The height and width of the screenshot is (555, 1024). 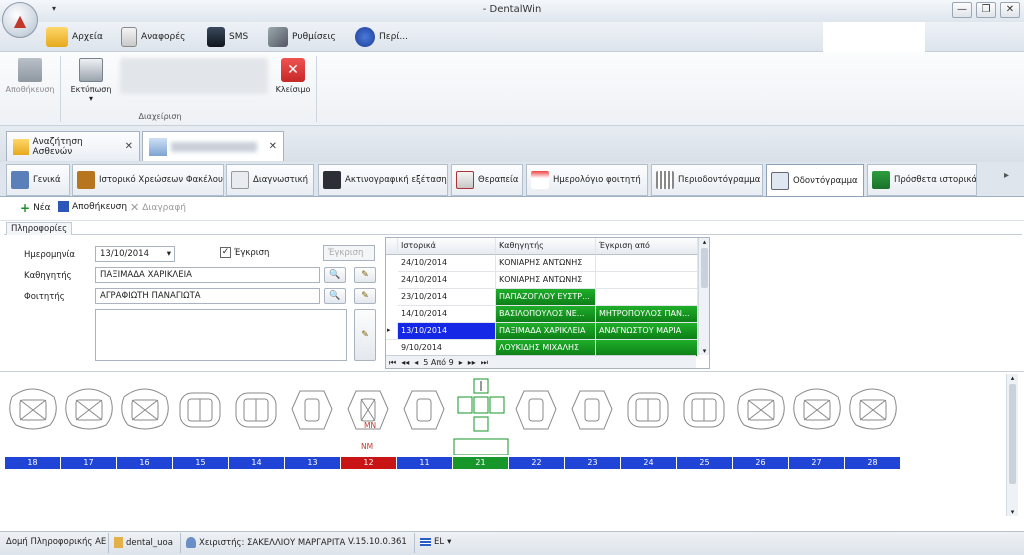 I want to click on tab-general: Γενικά, so click(x=38, y=180).